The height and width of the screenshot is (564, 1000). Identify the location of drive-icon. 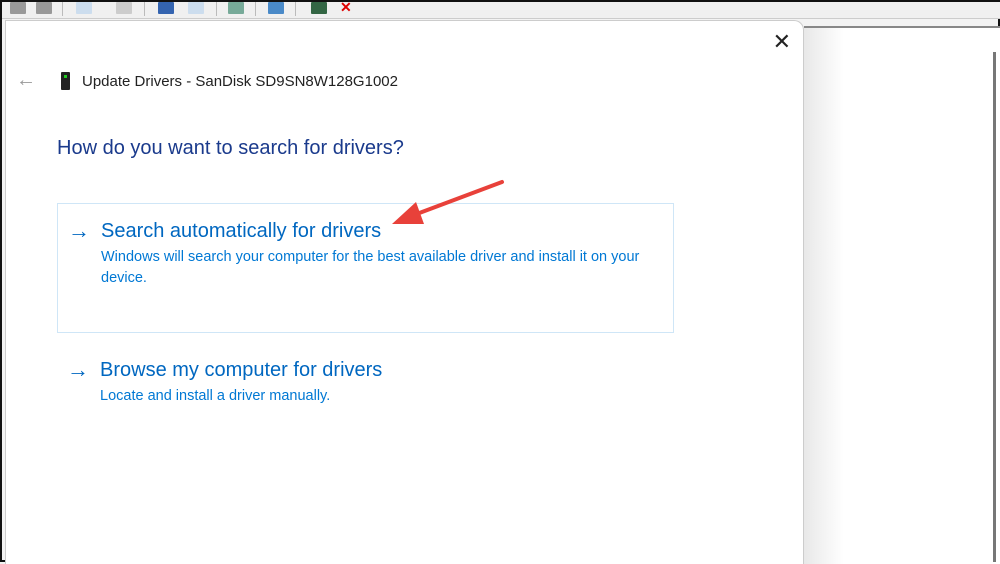
(65, 81).